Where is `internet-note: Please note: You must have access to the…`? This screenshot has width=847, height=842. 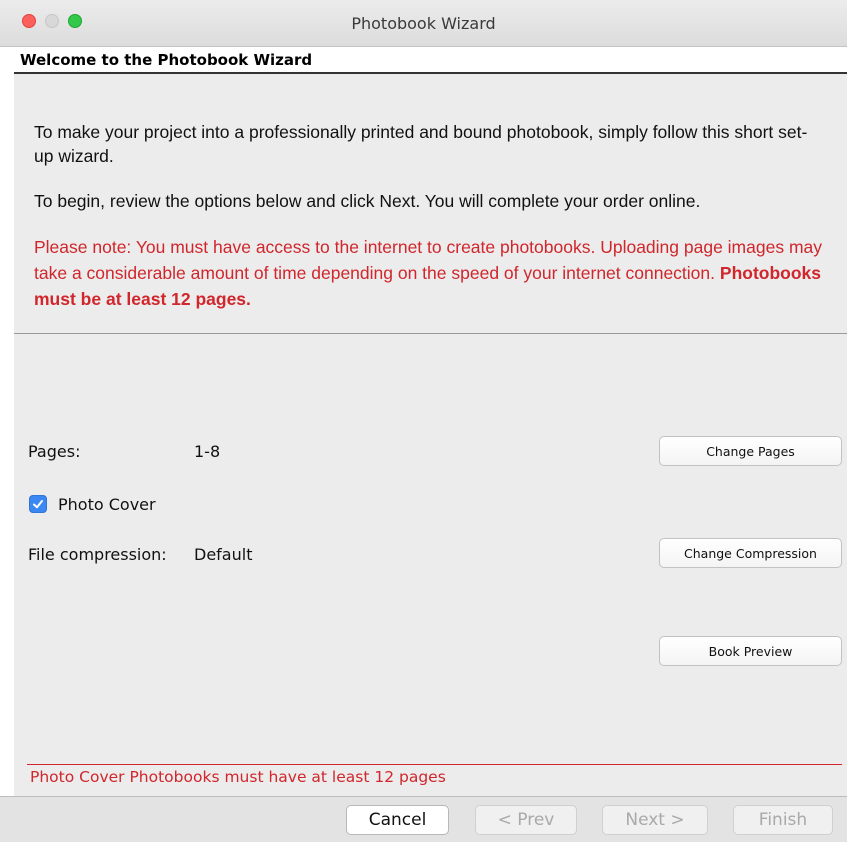
internet-note: Please note: You must have access to the… is located at coordinates (429, 273).